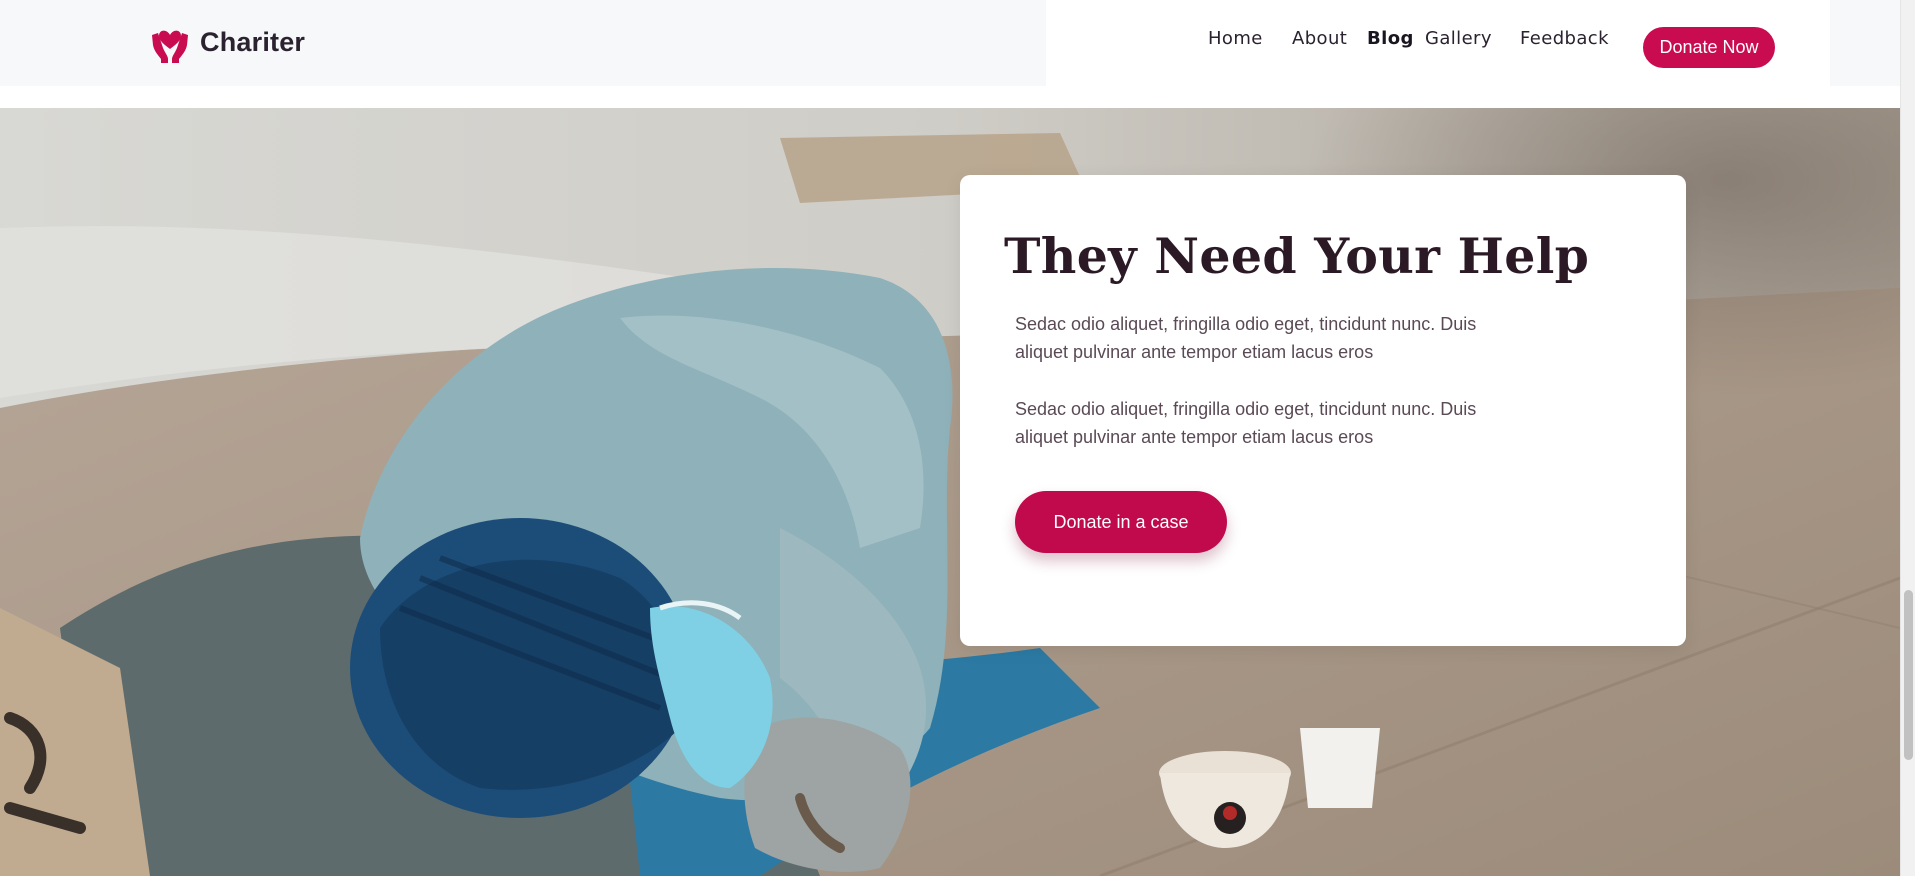  I want to click on donate-now-button: Donate Now, so click(1709, 47).